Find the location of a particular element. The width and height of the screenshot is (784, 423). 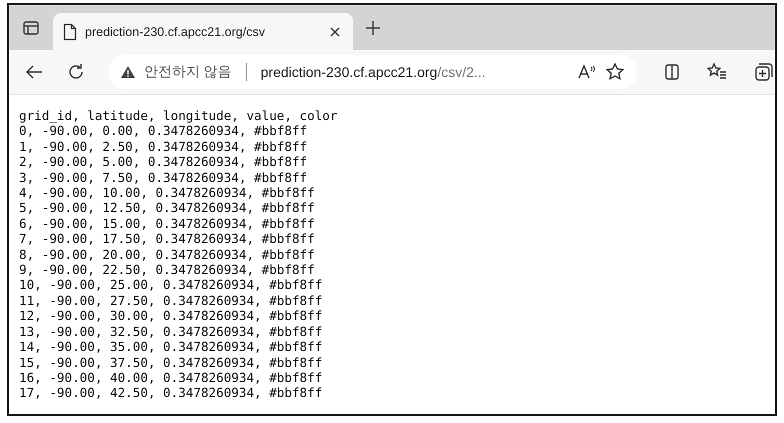

security-label: 안전하지 않음 is located at coordinates (188, 72).